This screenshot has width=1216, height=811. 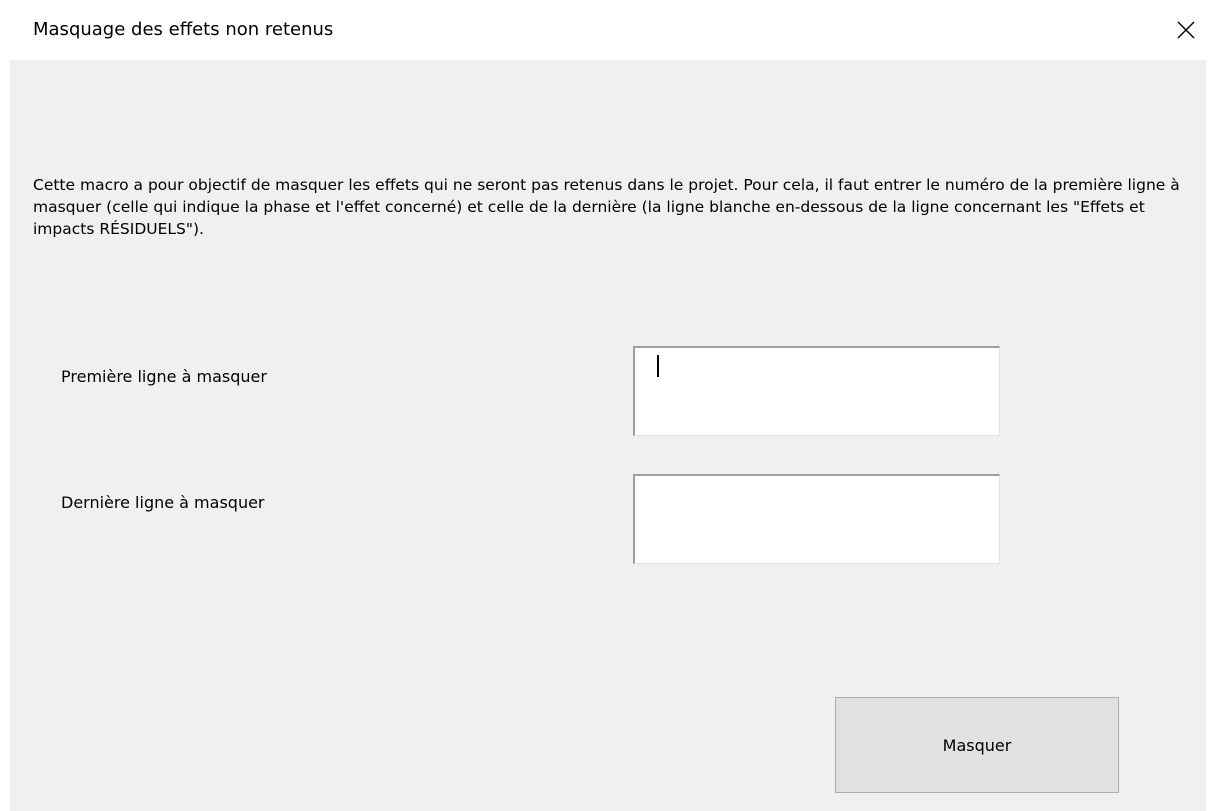 I want to click on last-line-label: Dernière ligne à masquer, so click(x=163, y=502).